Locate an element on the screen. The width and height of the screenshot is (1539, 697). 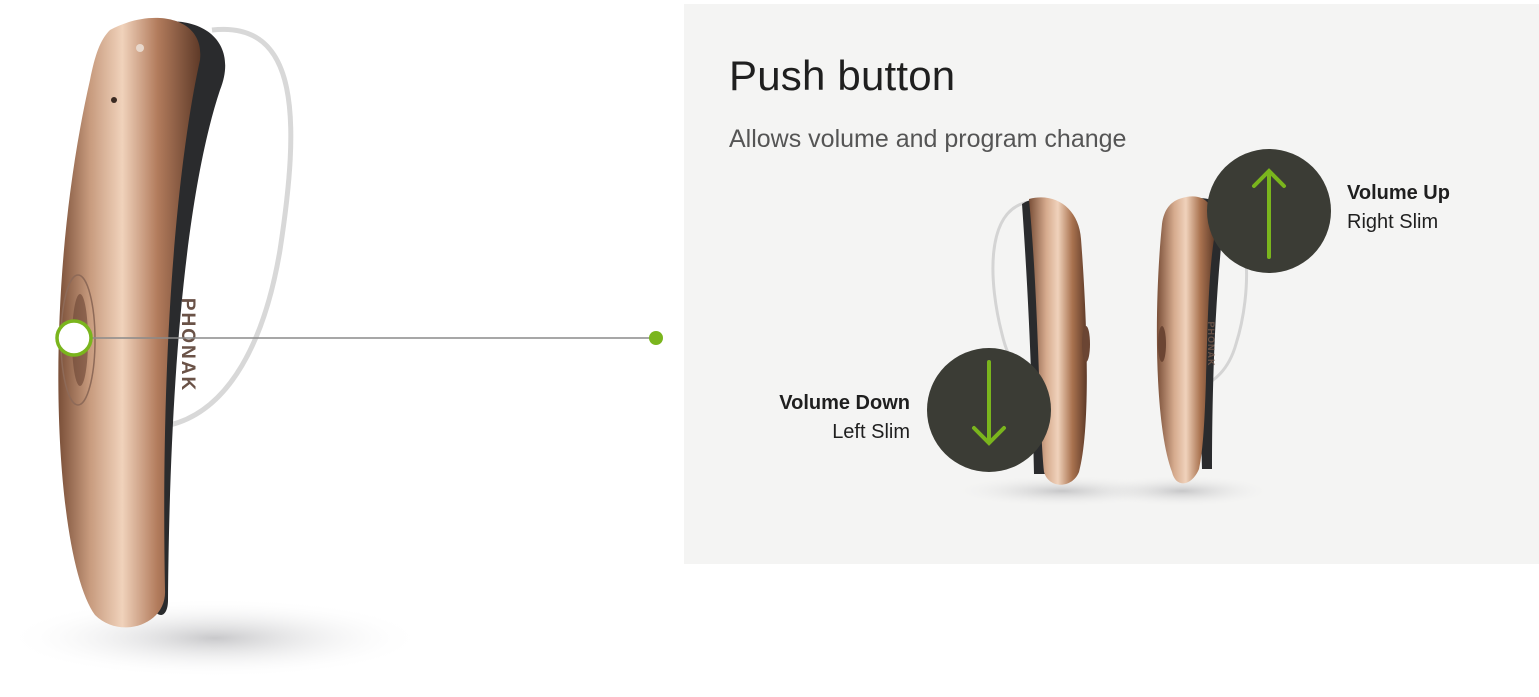
floor-shadow is located at coordinates (215, 638).